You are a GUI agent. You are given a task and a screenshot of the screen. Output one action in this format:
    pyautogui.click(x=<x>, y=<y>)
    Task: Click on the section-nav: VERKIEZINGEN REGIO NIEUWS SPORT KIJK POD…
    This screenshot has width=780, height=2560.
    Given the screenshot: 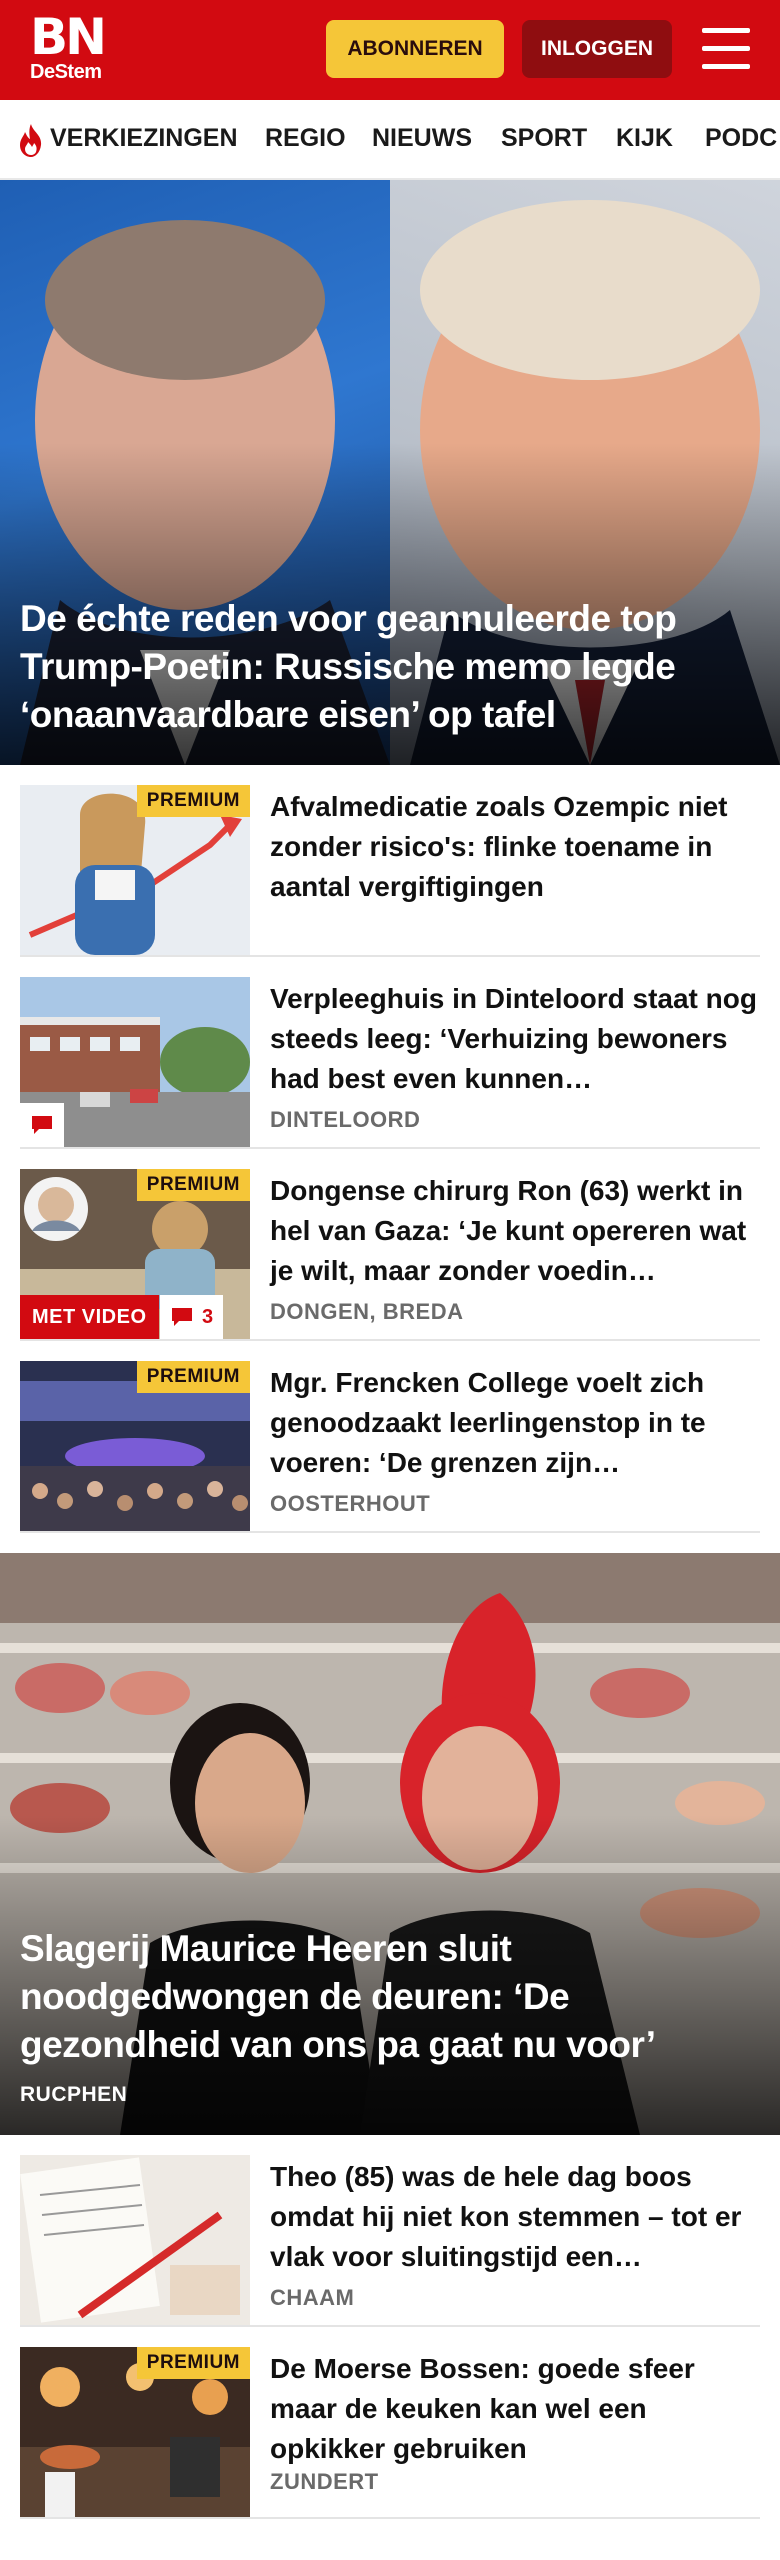 What is the action you would take?
    pyautogui.click(x=390, y=140)
    